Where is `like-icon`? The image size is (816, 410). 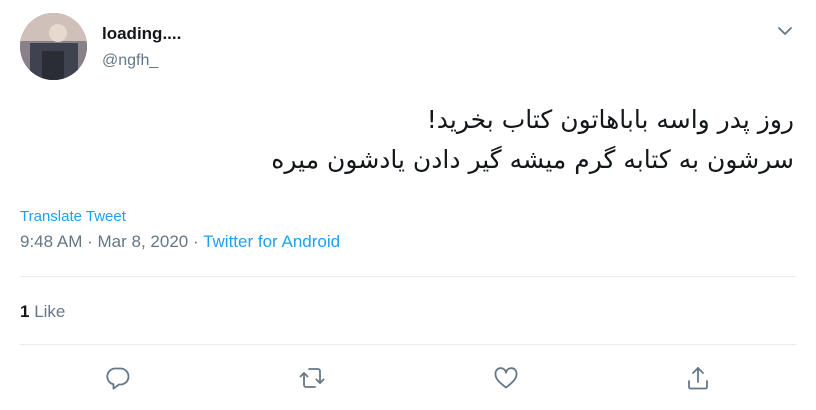 like-icon is located at coordinates (506, 378).